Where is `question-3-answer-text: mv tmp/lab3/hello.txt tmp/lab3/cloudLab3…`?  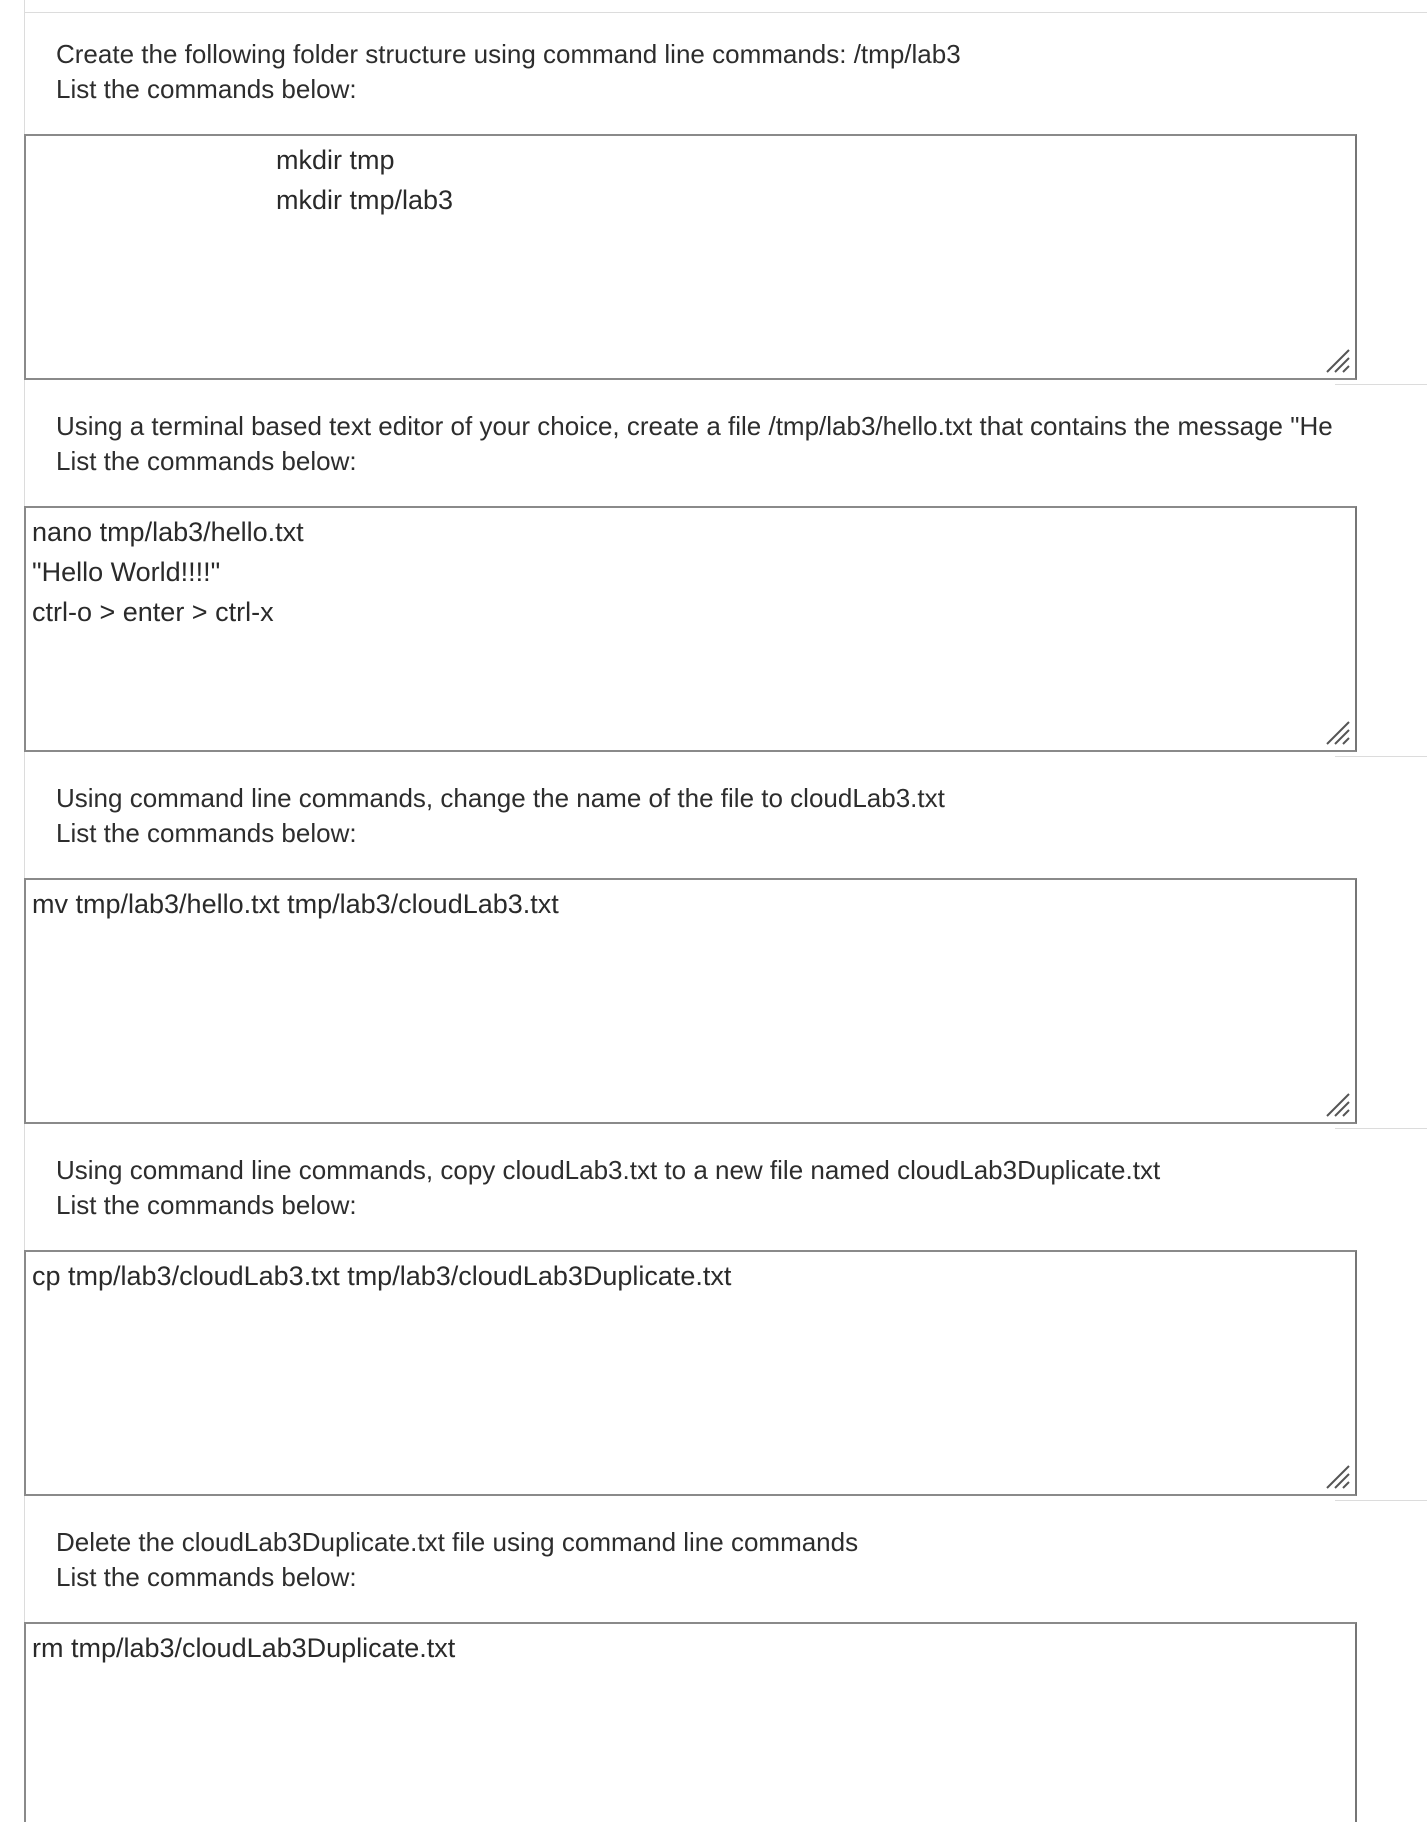 question-3-answer-text: mv tmp/lab3/hello.txt tmp/lab3/cloudLab3… is located at coordinates (295, 904).